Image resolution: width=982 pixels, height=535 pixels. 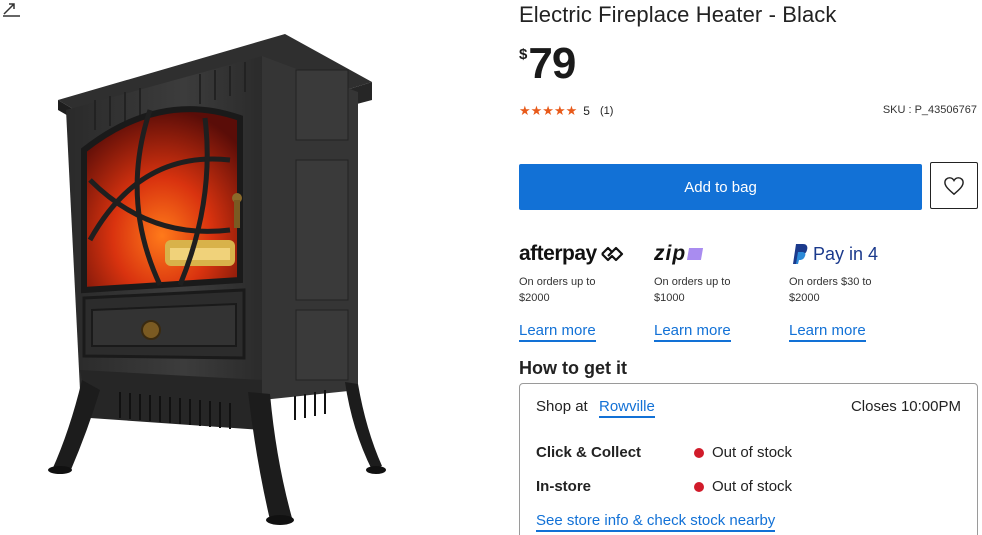 I want to click on sku-label: SKU : P_43506767, so click(x=929, y=110).